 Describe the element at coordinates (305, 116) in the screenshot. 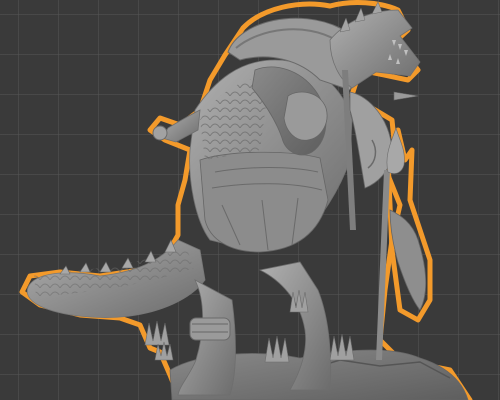

I see `fist` at that location.